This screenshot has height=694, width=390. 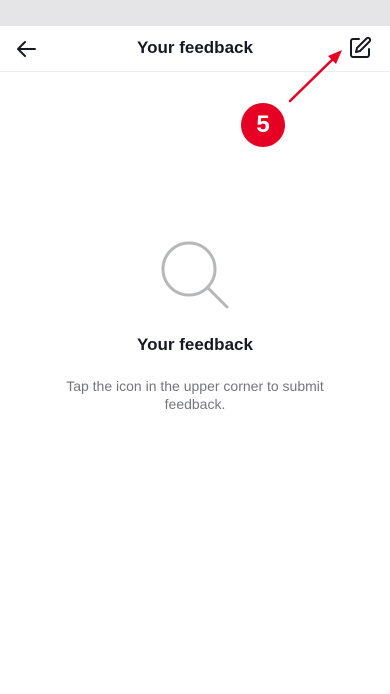 I want to click on empty-state-title: Your feedback, so click(x=195, y=344).